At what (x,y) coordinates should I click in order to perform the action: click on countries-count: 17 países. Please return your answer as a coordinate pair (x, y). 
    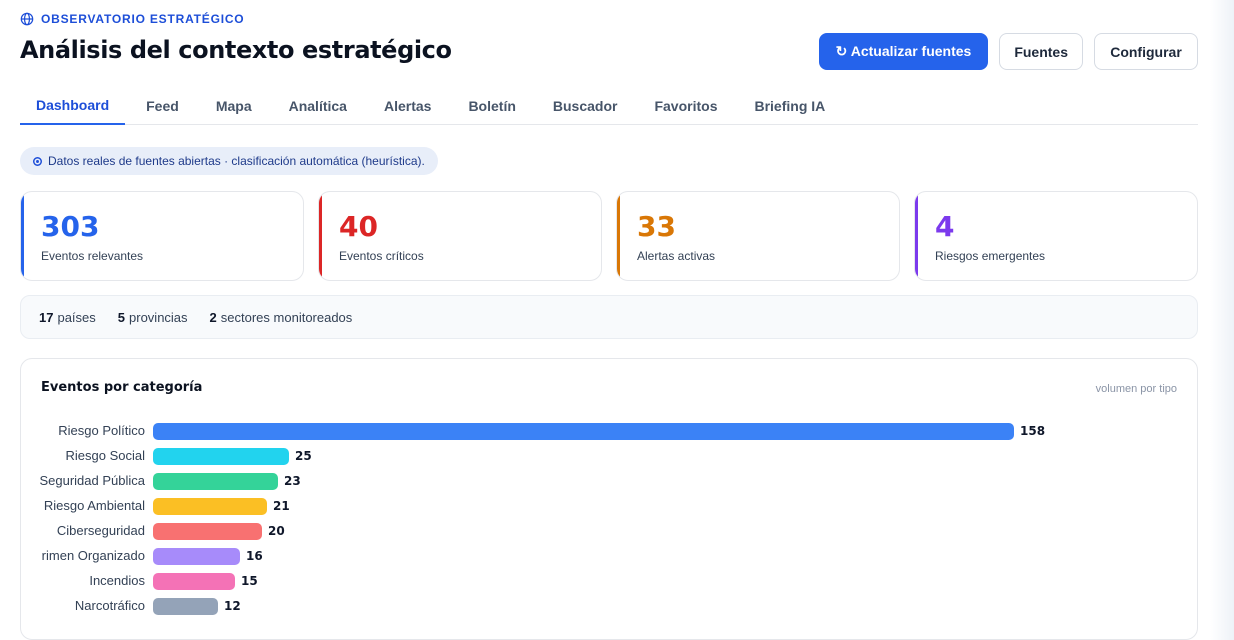
    Looking at the image, I should click on (67, 317).